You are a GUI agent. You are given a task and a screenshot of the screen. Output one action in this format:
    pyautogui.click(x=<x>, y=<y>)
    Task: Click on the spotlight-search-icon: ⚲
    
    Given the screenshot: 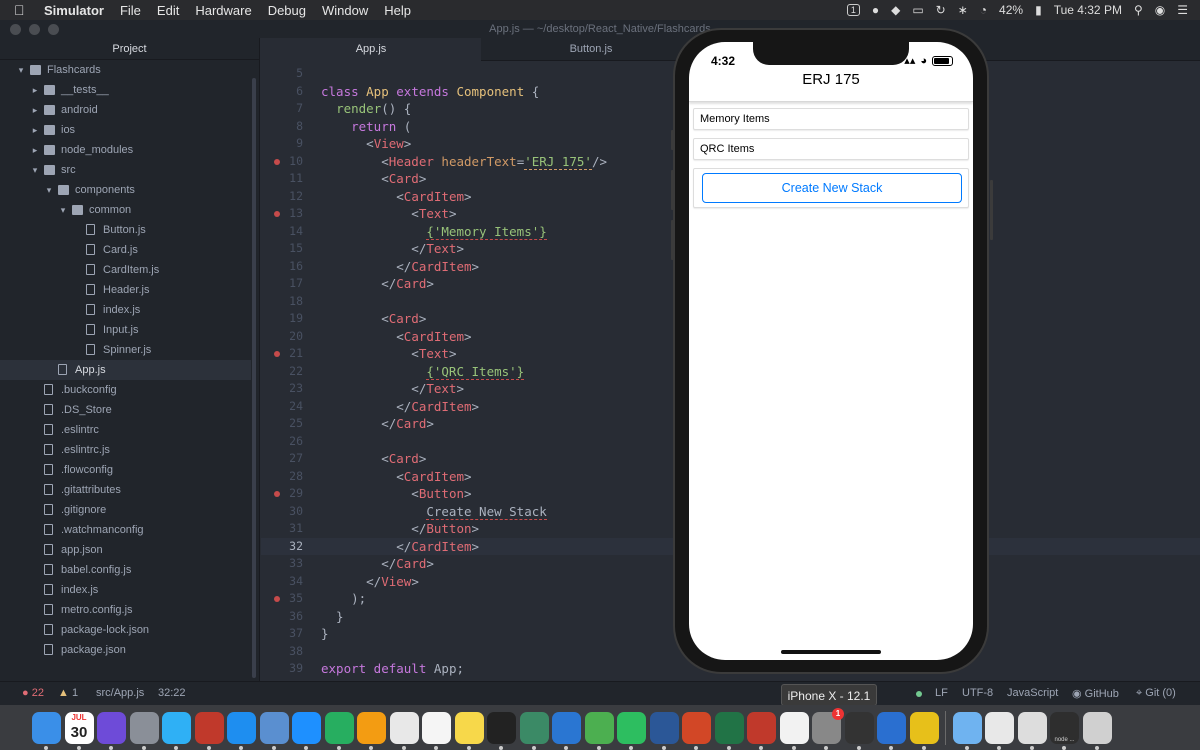 What is the action you would take?
    pyautogui.click(x=1138, y=10)
    